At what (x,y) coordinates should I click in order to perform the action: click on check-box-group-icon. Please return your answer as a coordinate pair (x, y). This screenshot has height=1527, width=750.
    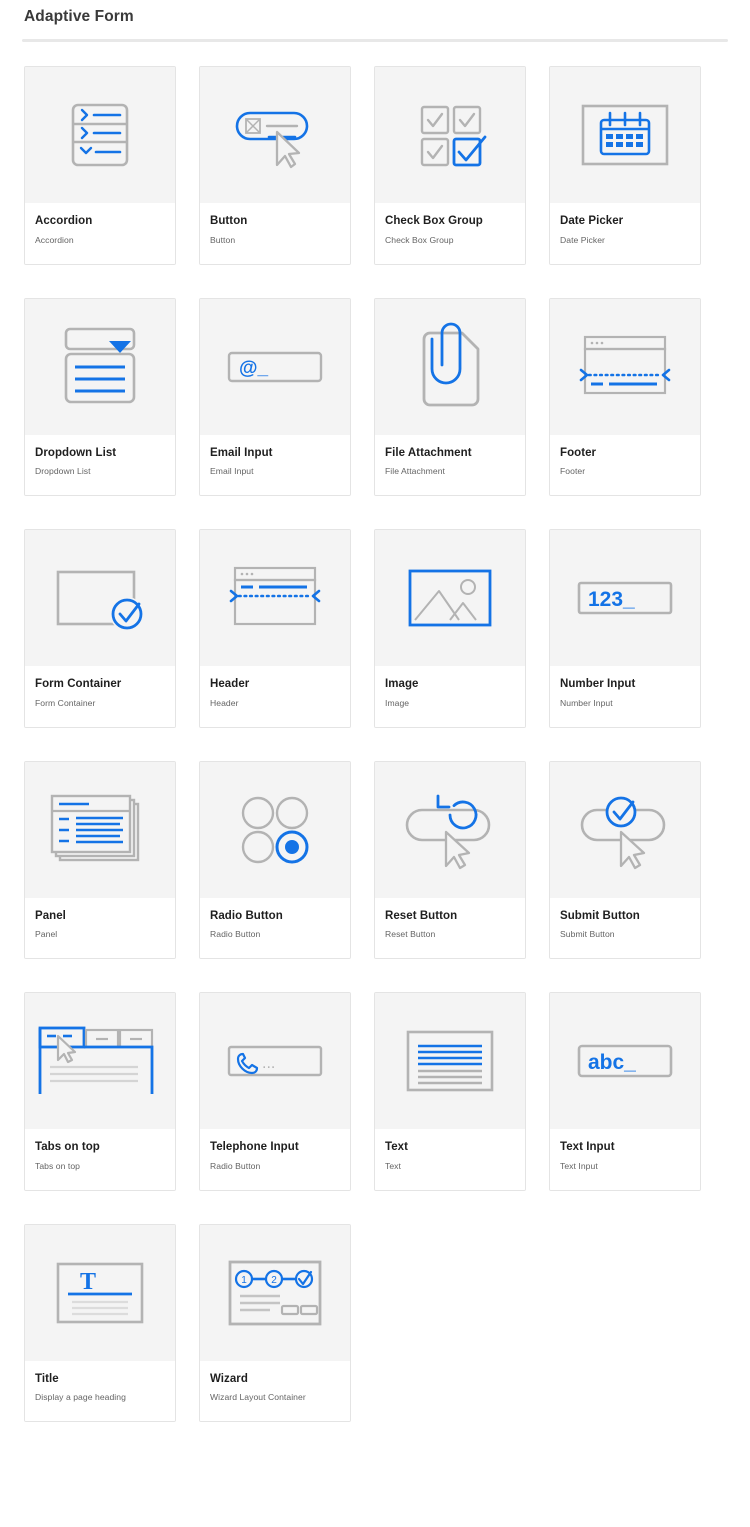
    Looking at the image, I should click on (453, 136).